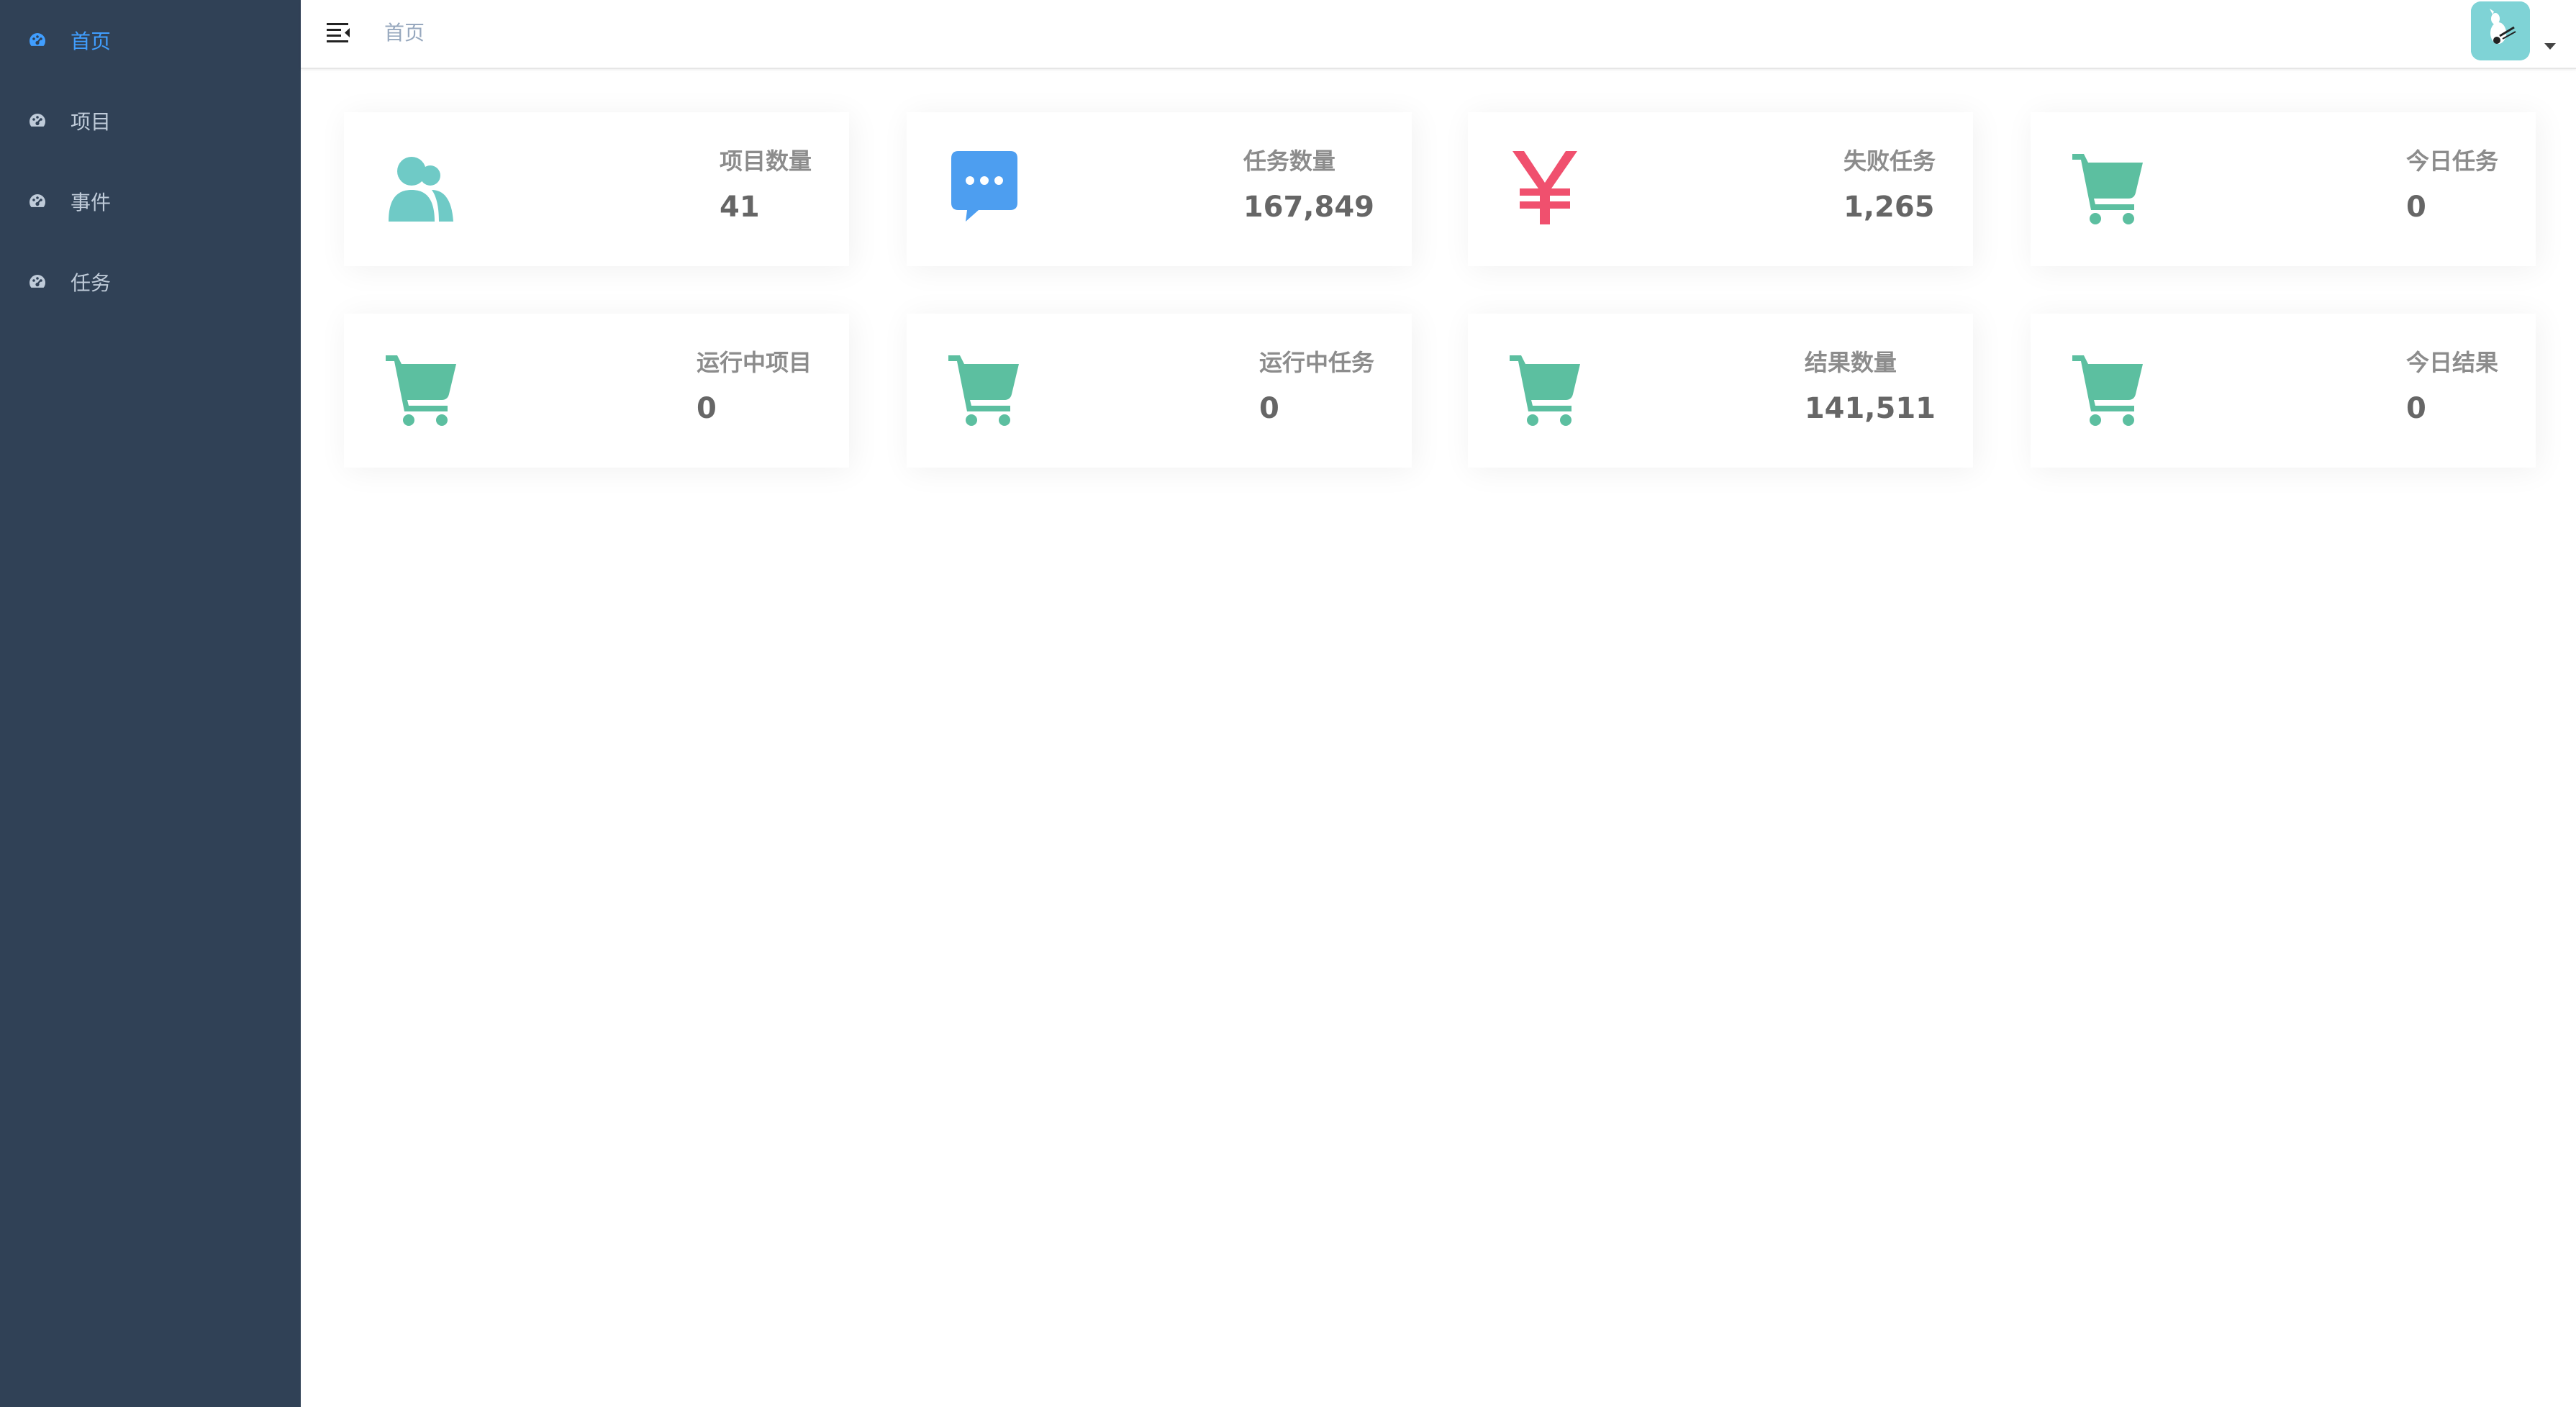  I want to click on sidebar-item-tasks: 任务, so click(150, 282).